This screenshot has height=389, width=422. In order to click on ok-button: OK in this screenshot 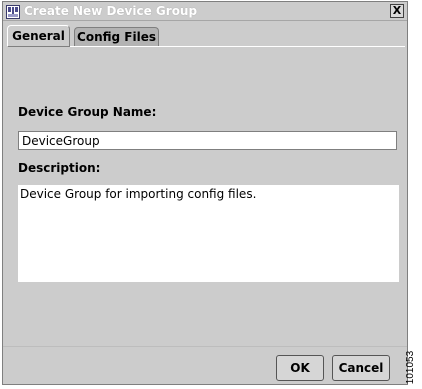, I will do `click(300, 368)`.